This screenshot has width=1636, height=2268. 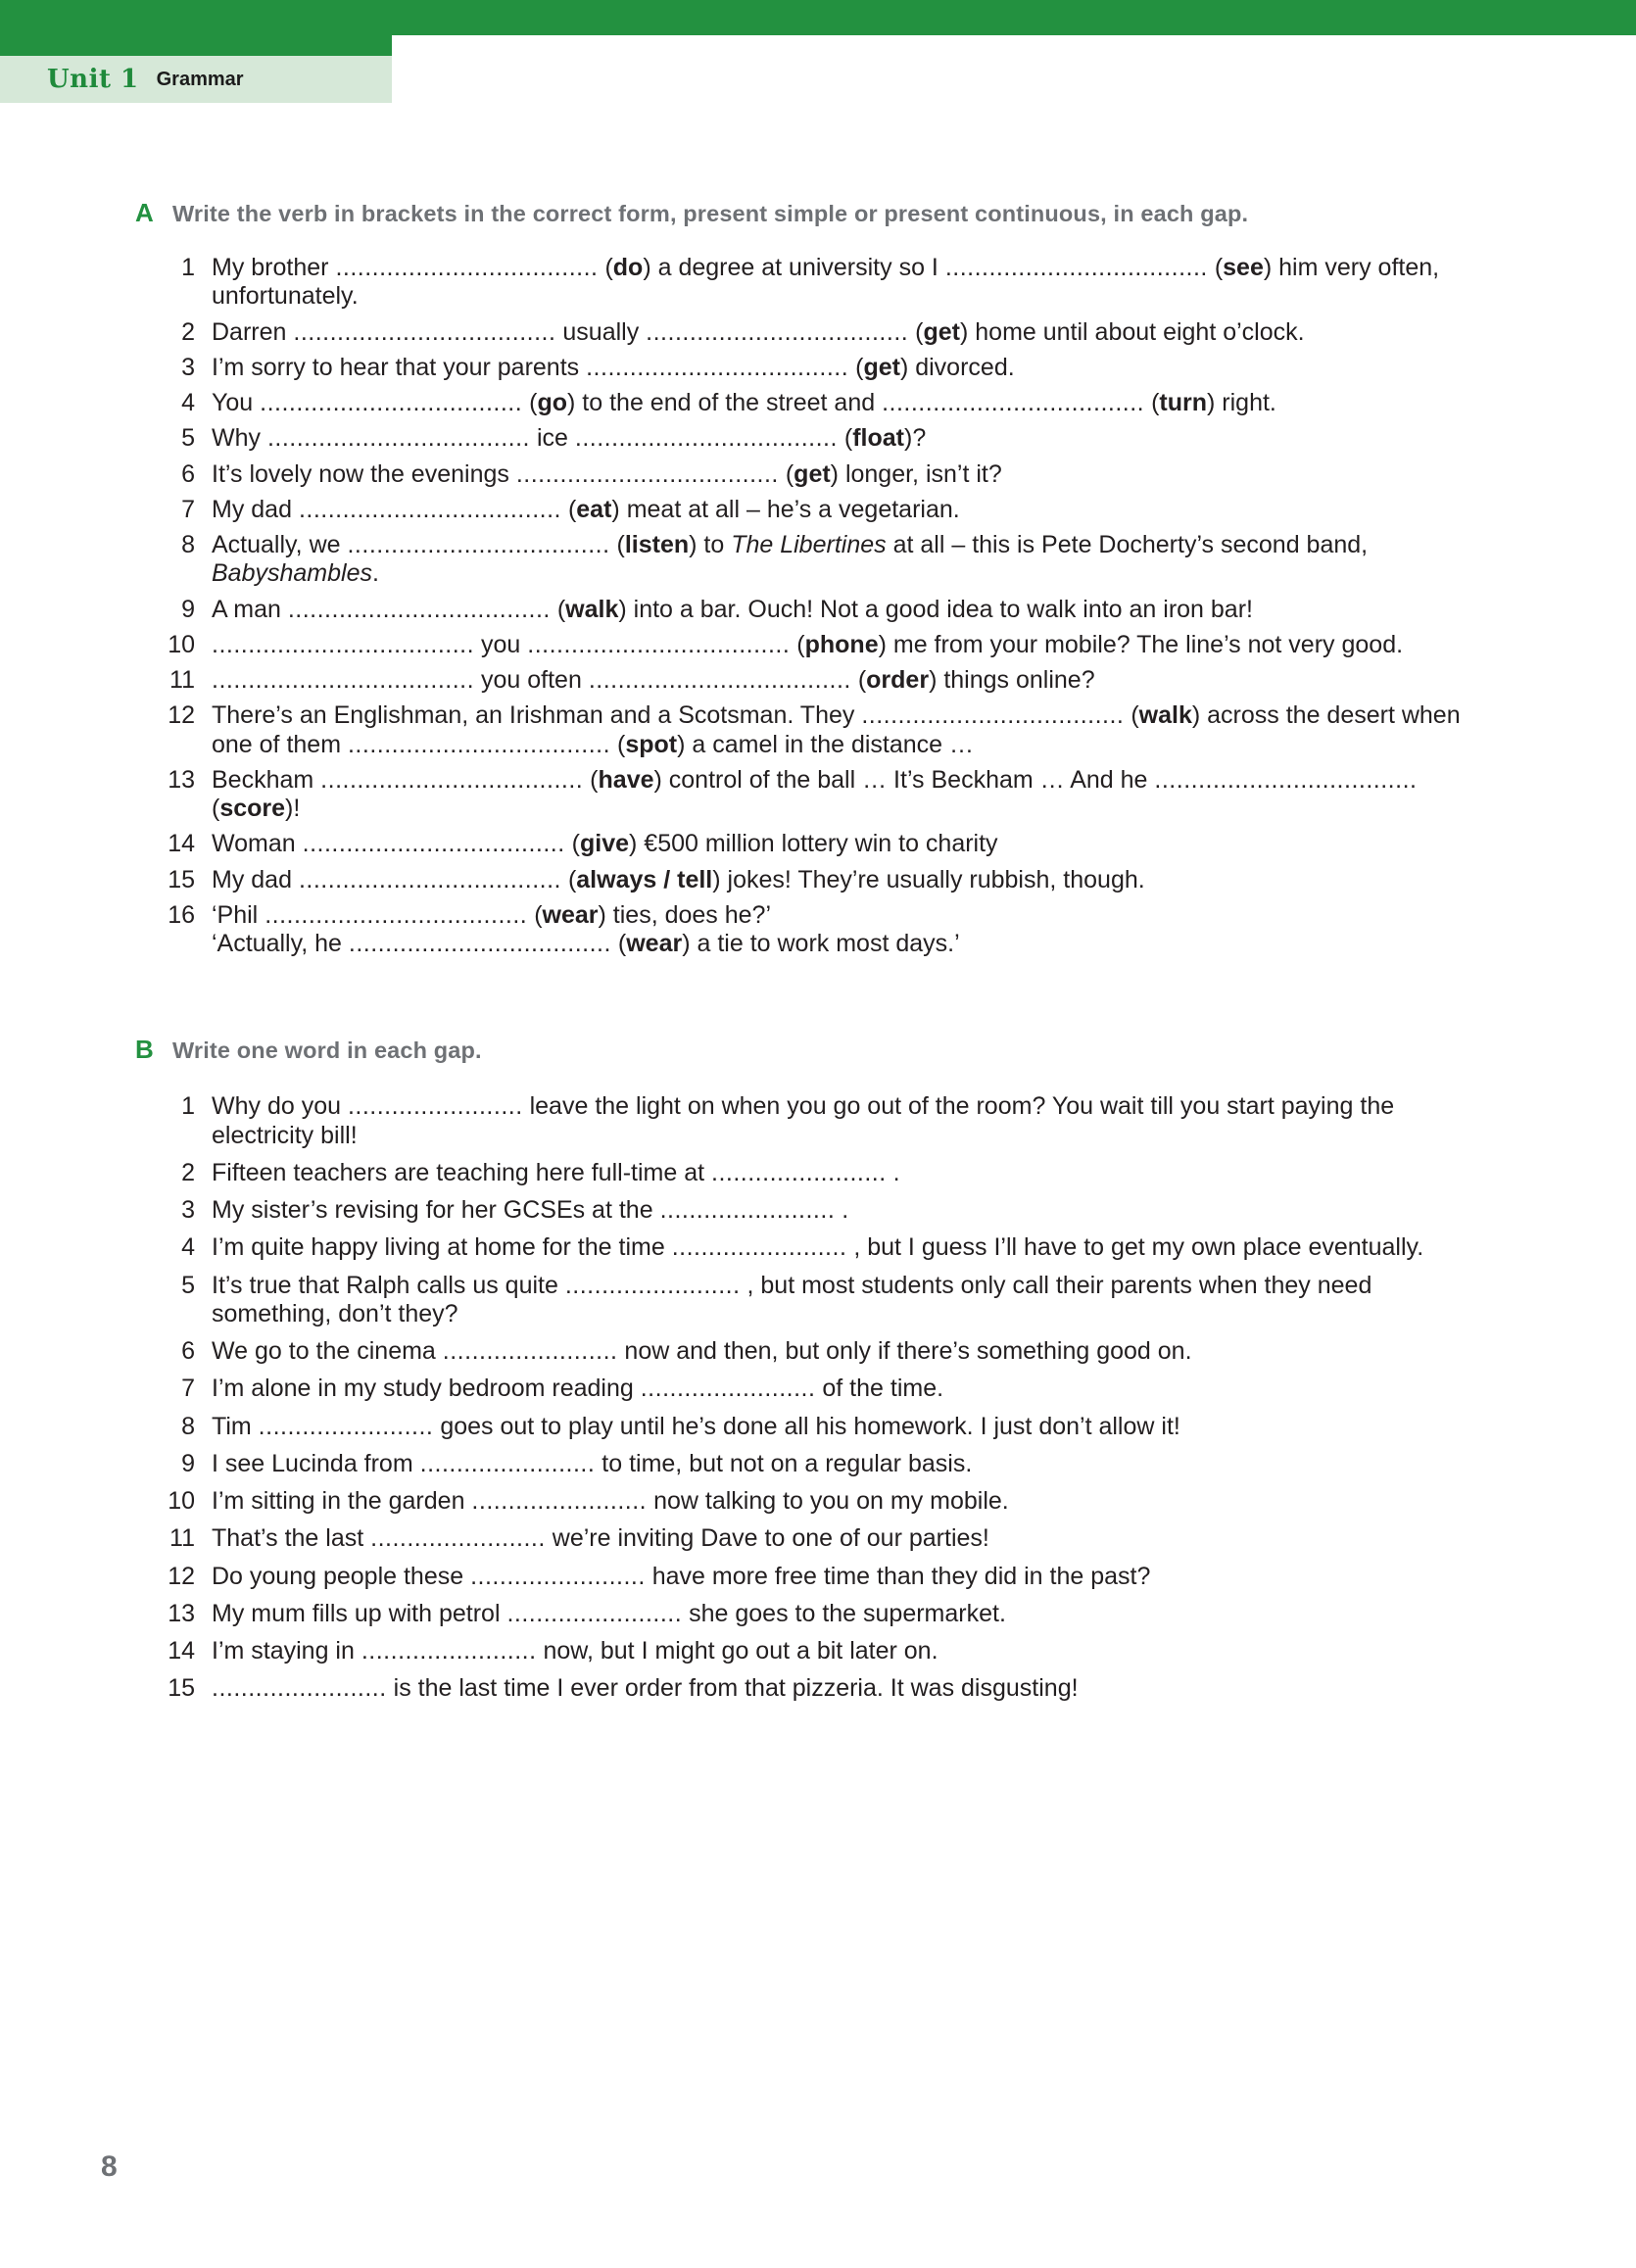 What do you see at coordinates (188, 438) in the screenshot?
I see `item-number: 5` at bounding box center [188, 438].